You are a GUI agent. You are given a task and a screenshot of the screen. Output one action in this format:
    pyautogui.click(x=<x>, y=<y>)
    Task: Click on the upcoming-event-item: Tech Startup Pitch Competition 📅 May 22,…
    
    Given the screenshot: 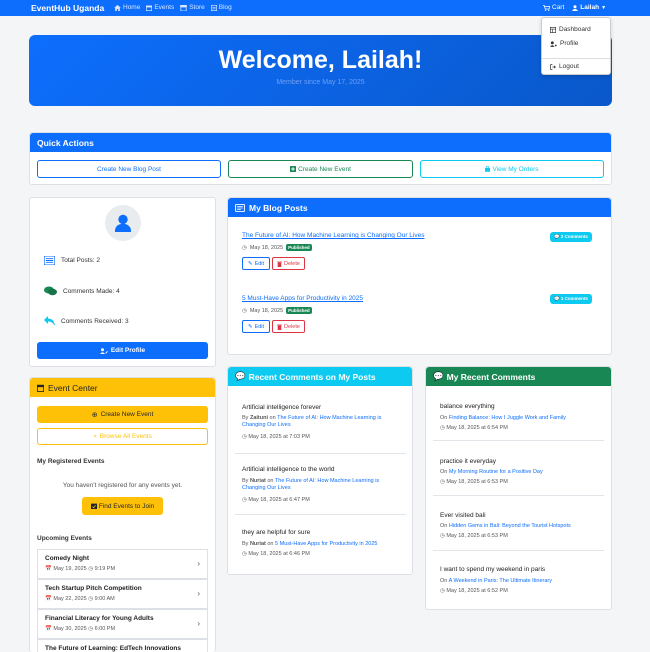 What is the action you would take?
    pyautogui.click(x=122, y=594)
    